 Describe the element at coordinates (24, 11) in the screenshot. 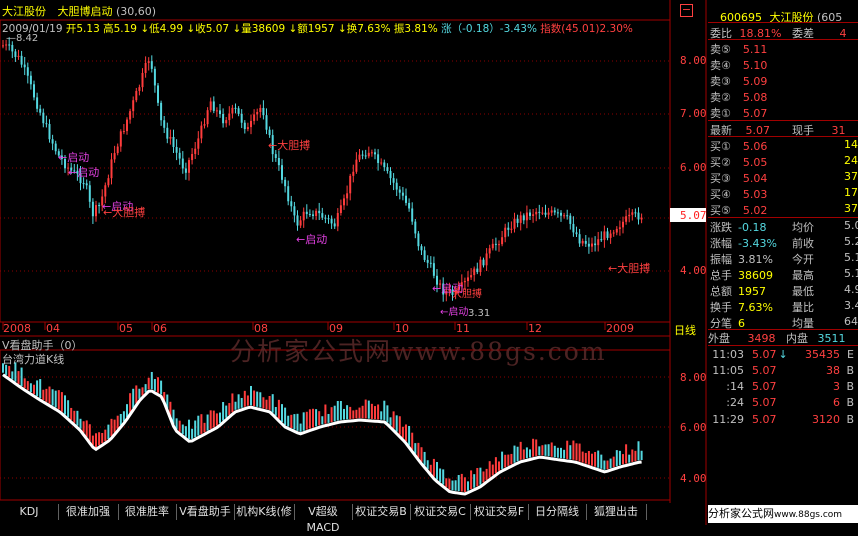

I see `stock-name: 大江股份` at that location.